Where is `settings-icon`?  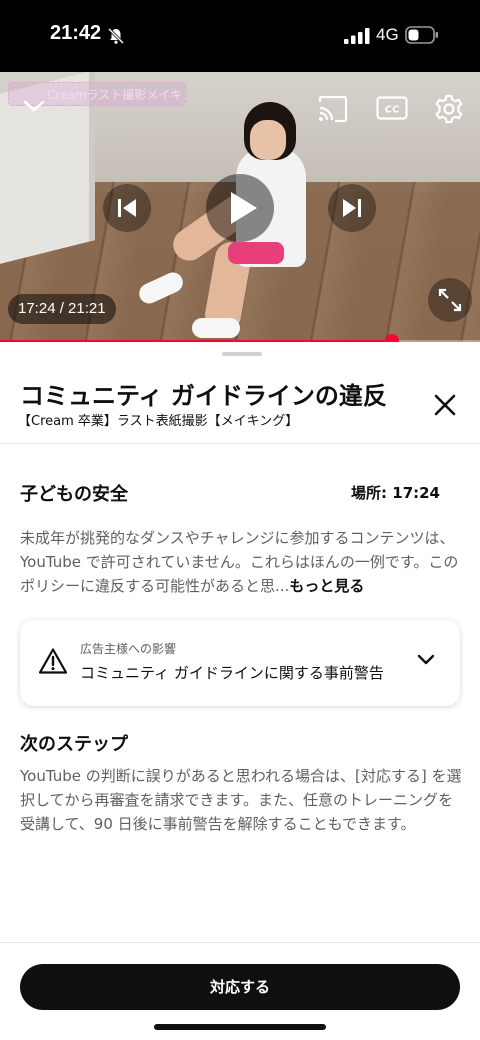 settings-icon is located at coordinates (449, 109).